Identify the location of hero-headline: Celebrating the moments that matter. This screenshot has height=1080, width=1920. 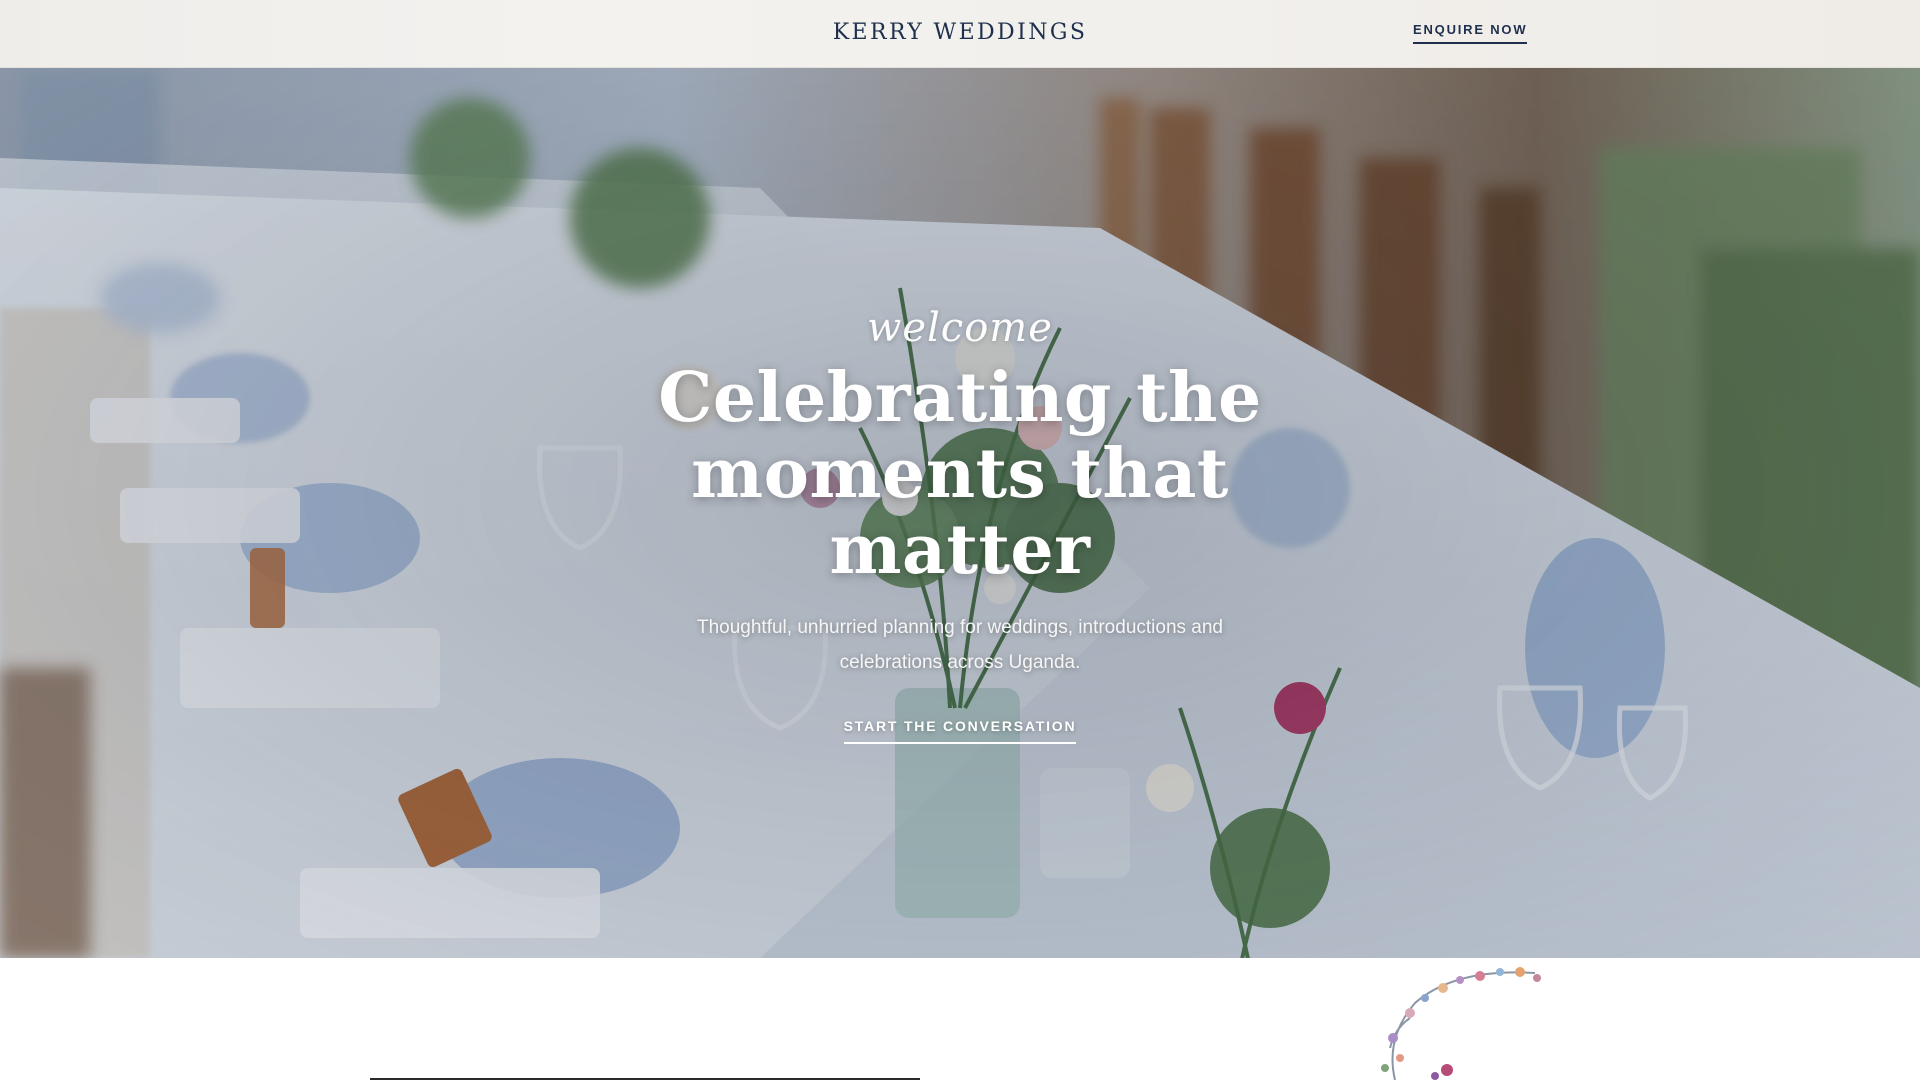
(960, 474).